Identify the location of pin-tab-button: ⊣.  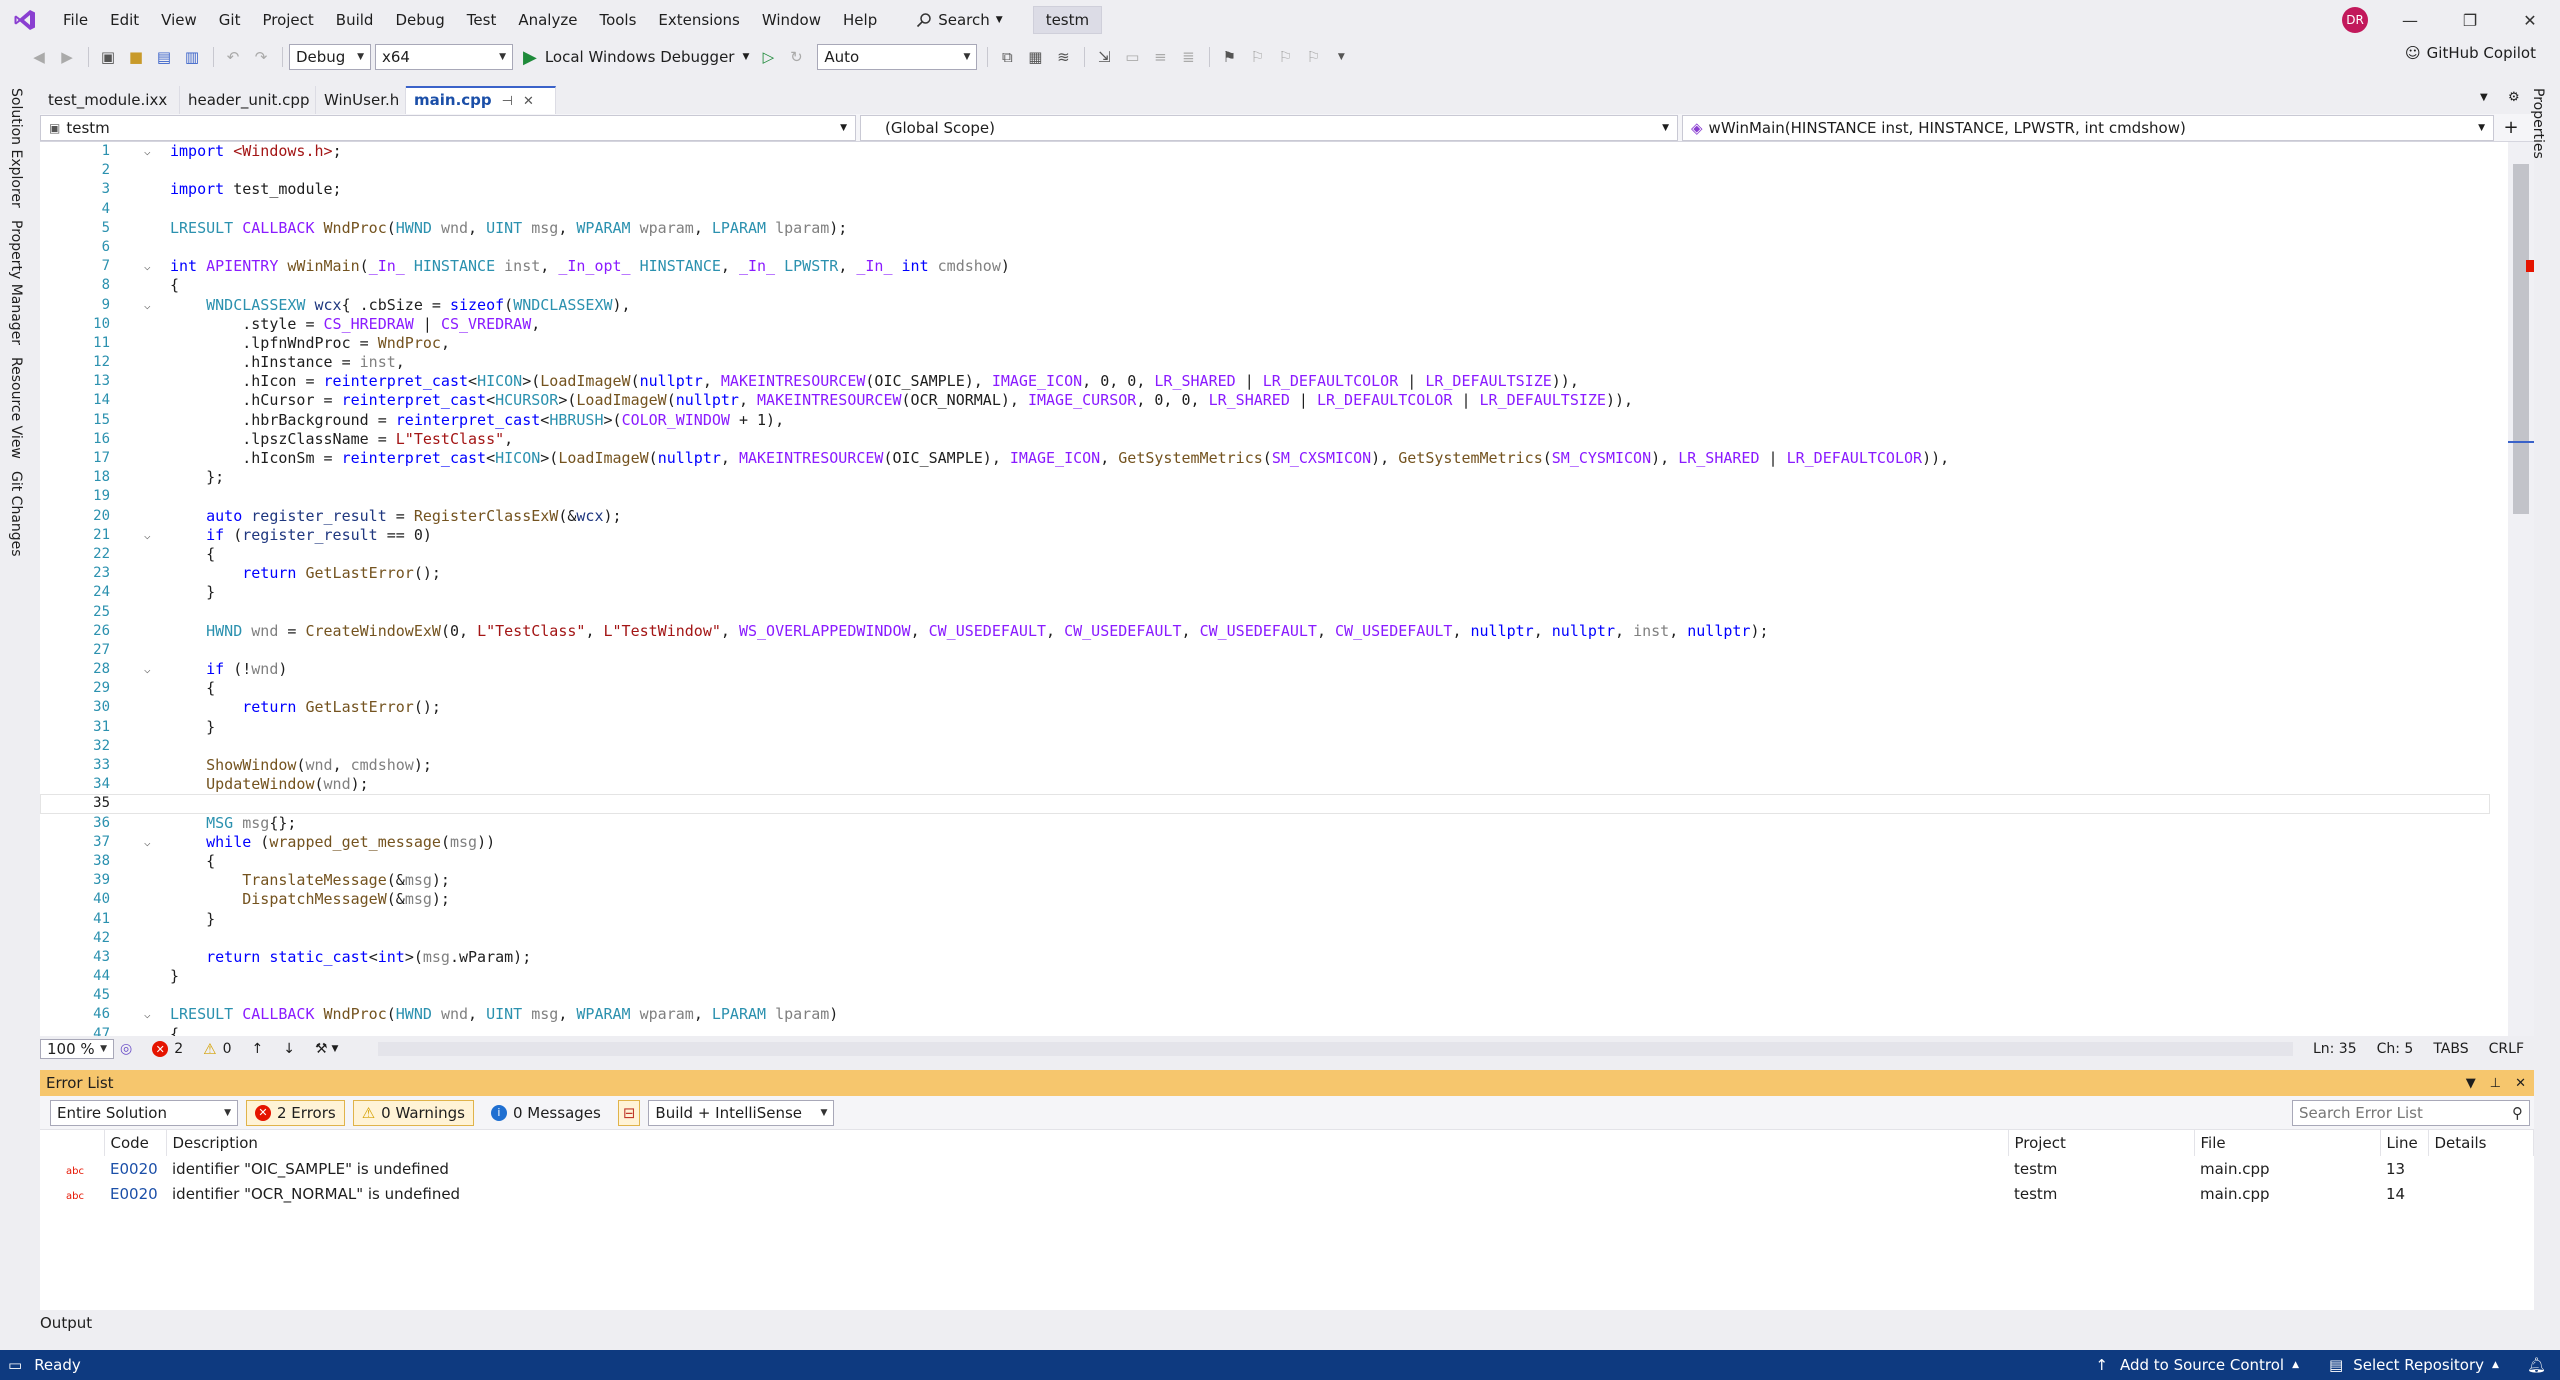
(507, 101).